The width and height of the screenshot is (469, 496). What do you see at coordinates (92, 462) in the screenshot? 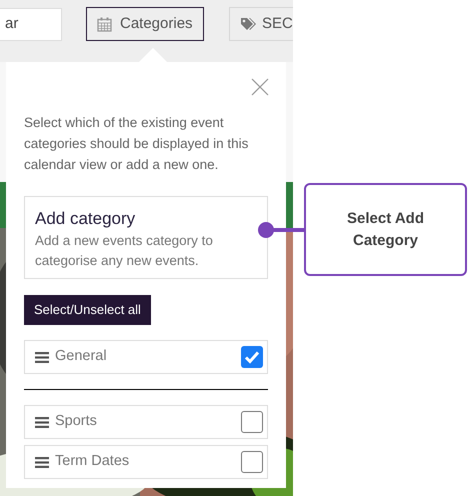
I see `category-label: Term Dates` at bounding box center [92, 462].